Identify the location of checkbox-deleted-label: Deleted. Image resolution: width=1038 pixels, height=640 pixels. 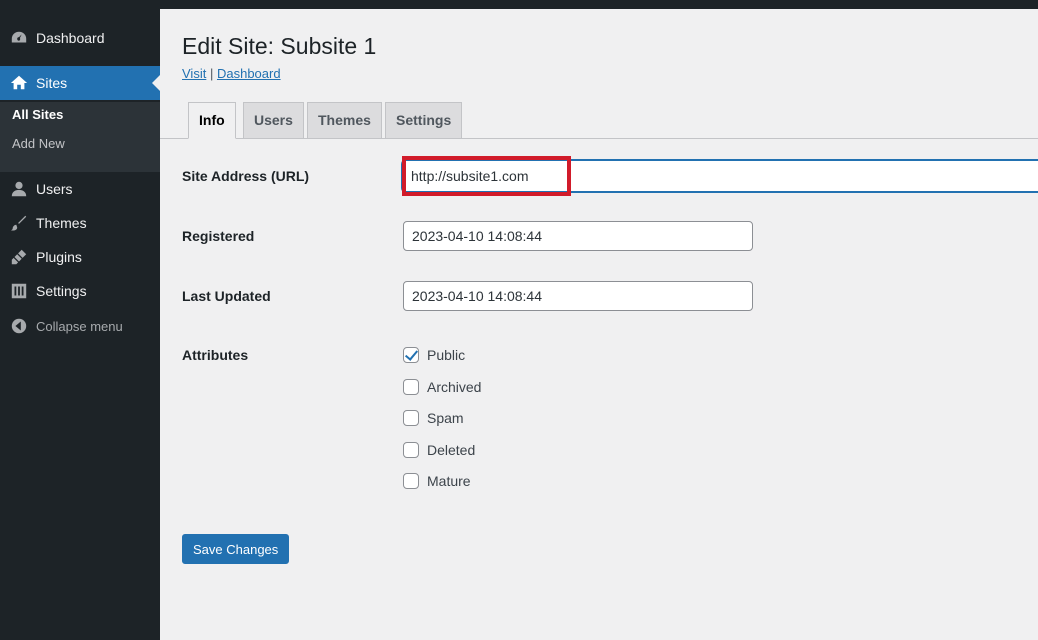
(451, 450).